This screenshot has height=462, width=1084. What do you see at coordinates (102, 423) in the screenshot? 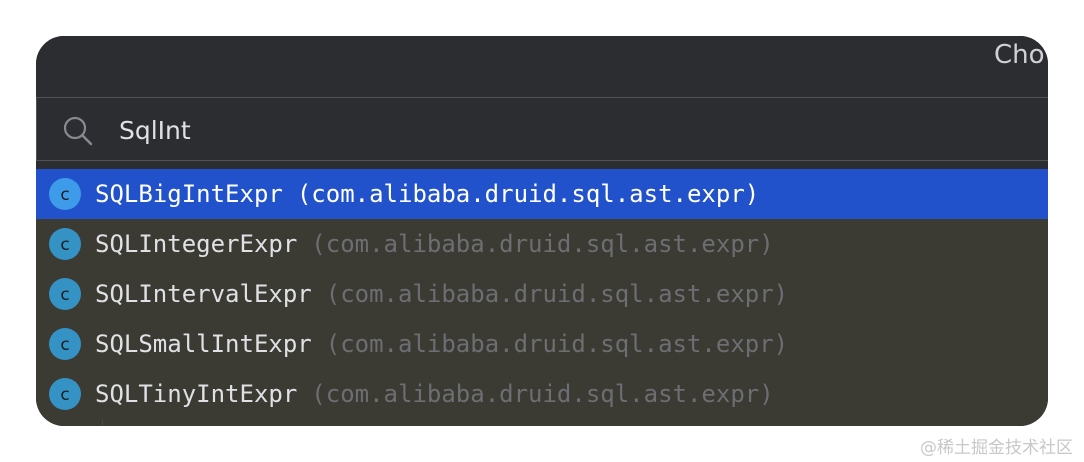
I see `list-divider` at bounding box center [102, 423].